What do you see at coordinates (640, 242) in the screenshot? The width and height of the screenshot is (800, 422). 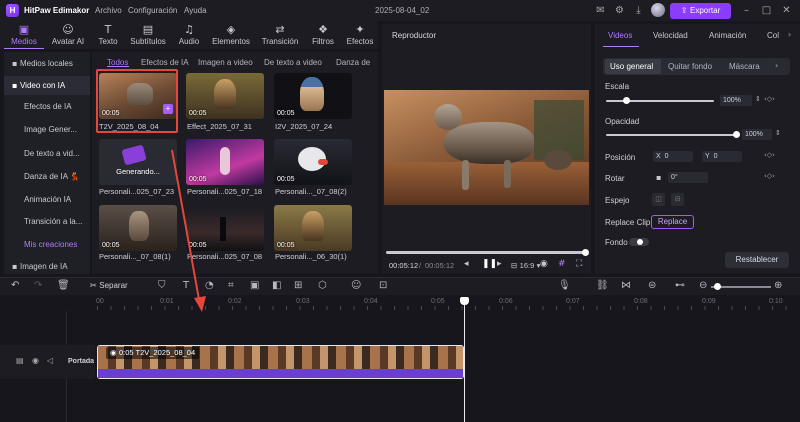 I see `background-toggle-knob` at bounding box center [640, 242].